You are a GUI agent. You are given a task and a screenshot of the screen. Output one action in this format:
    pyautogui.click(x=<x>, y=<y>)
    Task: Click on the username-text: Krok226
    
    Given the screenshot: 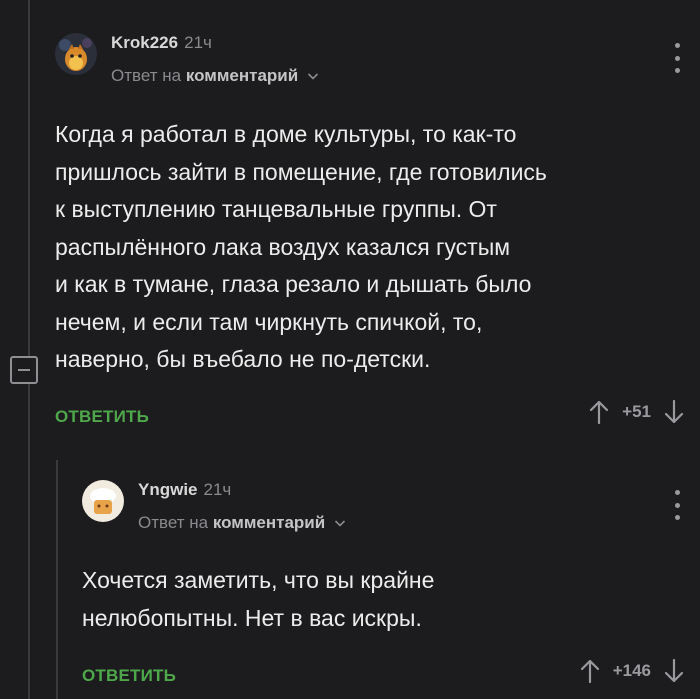 What is the action you would take?
    pyautogui.click(x=144, y=42)
    